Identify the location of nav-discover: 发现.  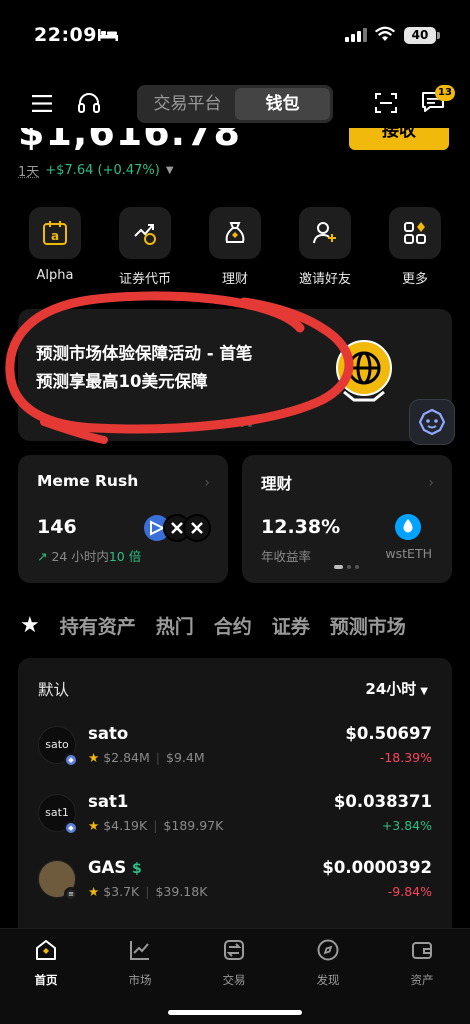
(328, 963).